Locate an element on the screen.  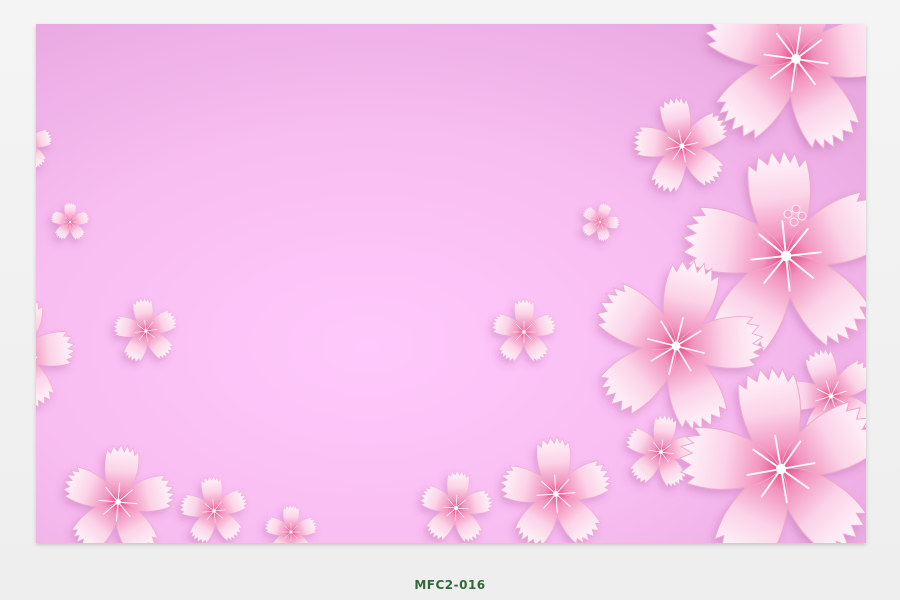
product-code: MFC2-016 is located at coordinates (450, 585).